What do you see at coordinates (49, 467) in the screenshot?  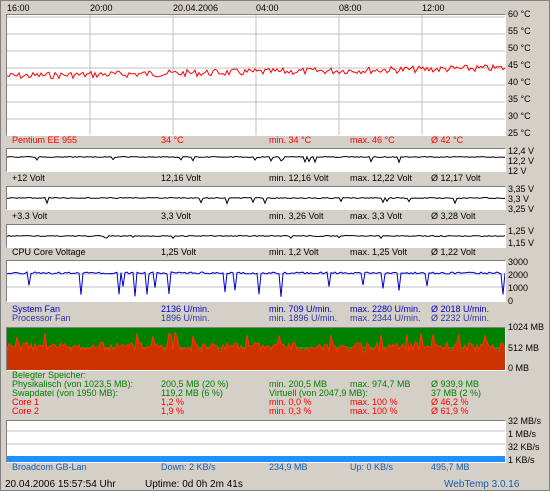 I see `net-adapter-name: Broadcom GB-Lan` at bounding box center [49, 467].